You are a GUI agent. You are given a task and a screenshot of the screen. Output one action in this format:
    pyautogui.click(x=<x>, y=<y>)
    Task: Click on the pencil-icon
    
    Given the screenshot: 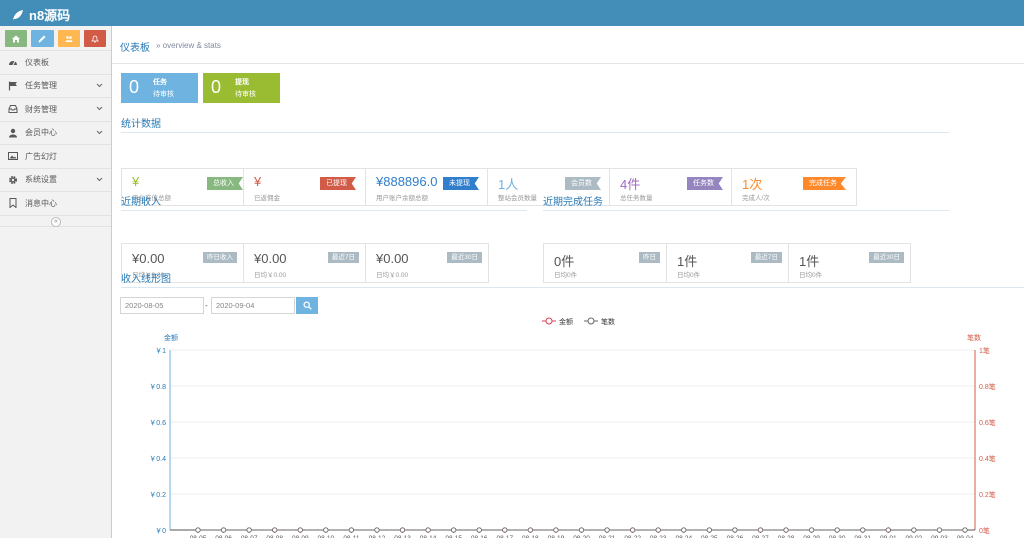 What is the action you would take?
    pyautogui.click(x=42, y=38)
    